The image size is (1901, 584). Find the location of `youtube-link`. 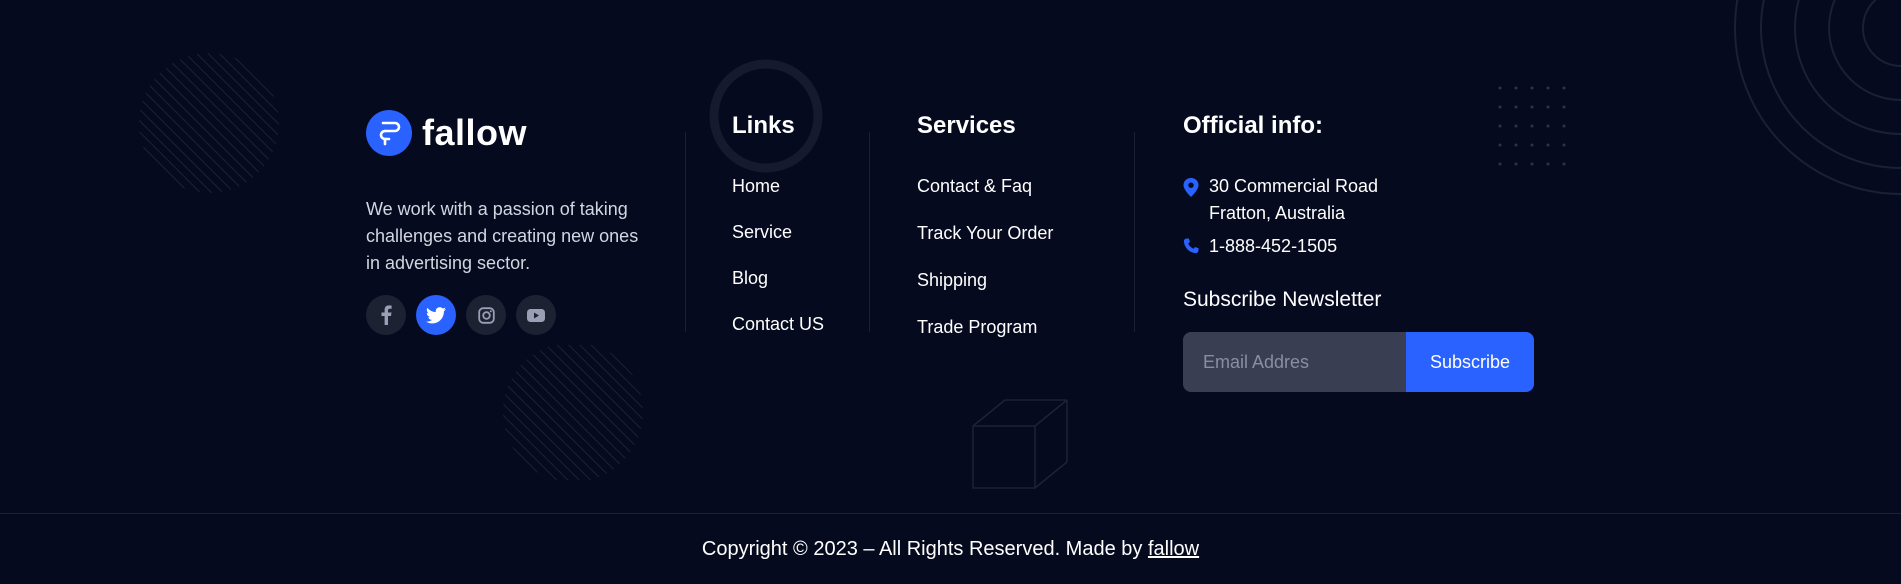

youtube-link is located at coordinates (536, 315).